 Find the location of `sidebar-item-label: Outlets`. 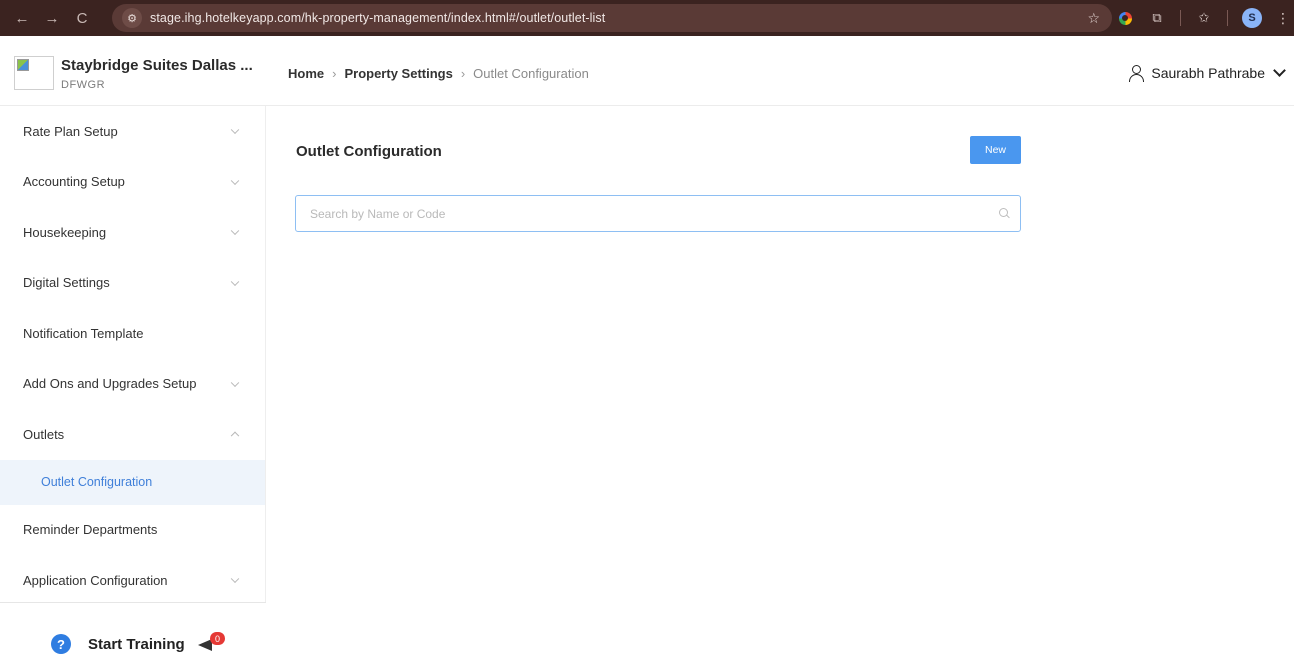

sidebar-item-label: Outlets is located at coordinates (44, 434).